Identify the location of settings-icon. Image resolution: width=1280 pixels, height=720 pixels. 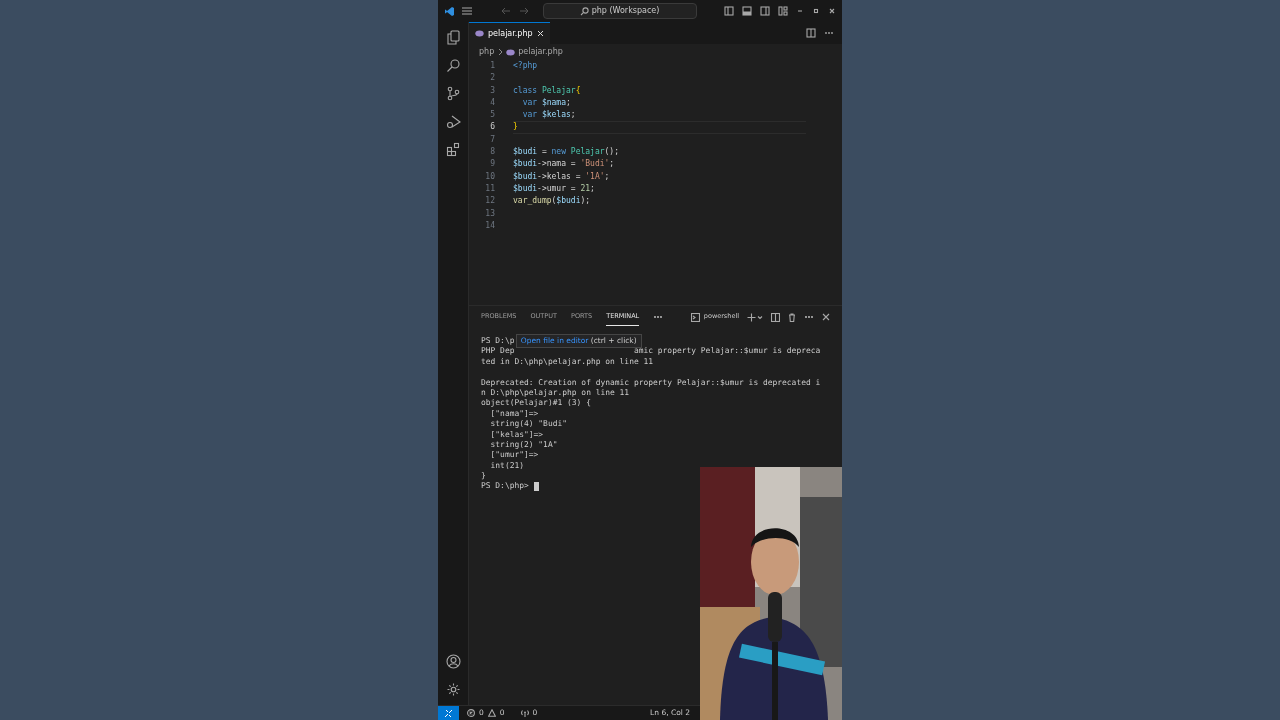
(453, 689).